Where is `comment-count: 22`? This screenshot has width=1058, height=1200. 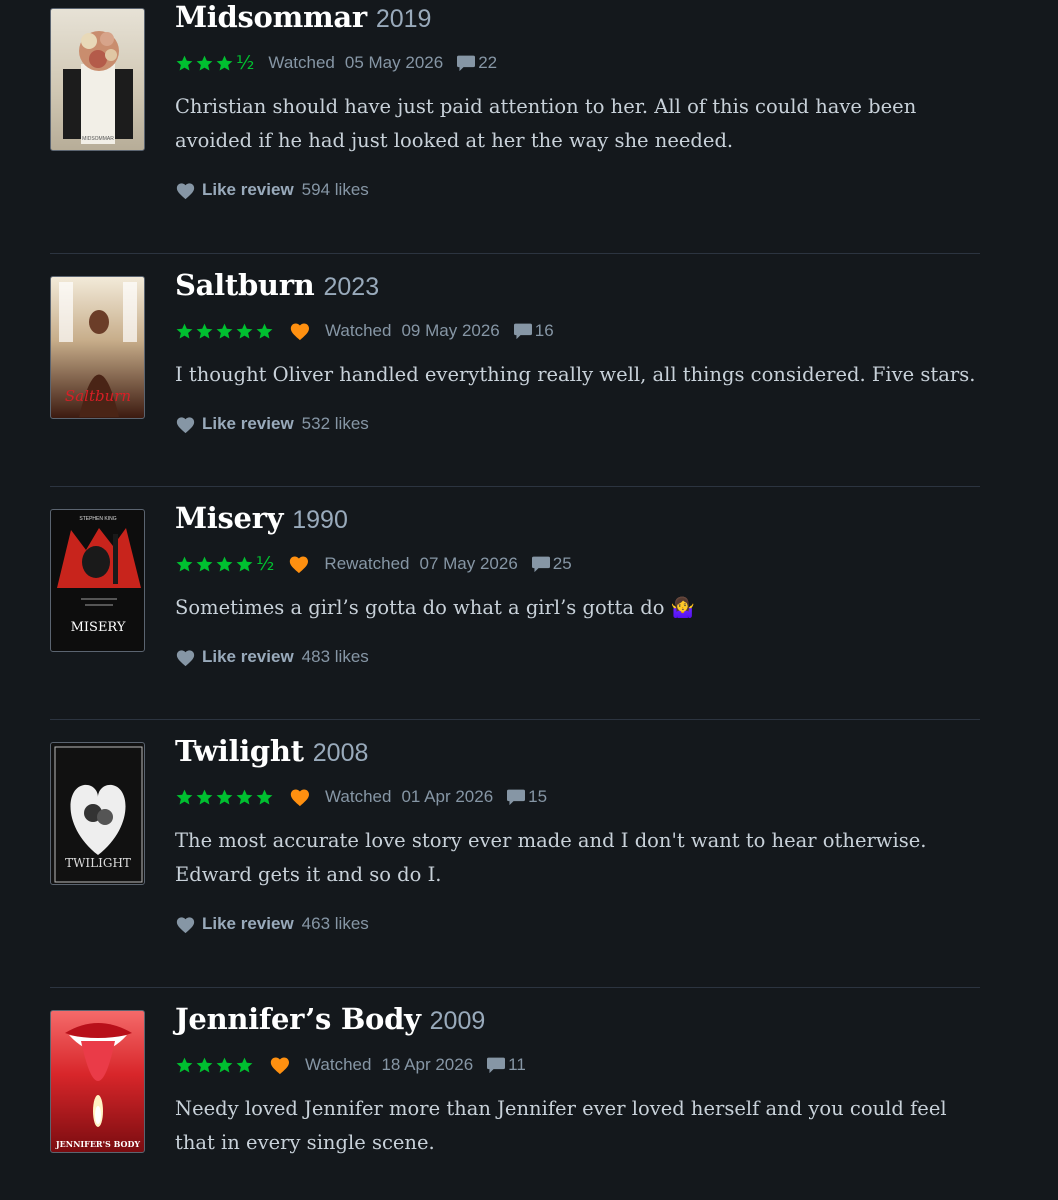
comment-count: 22 is located at coordinates (488, 62).